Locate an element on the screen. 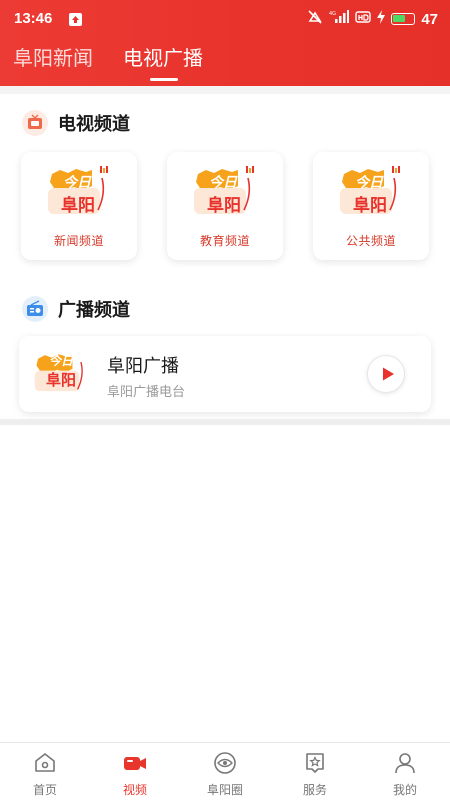 This screenshot has height=800, width=450. status-bar: 13:46 4G 47 is located at coordinates (225, 19).